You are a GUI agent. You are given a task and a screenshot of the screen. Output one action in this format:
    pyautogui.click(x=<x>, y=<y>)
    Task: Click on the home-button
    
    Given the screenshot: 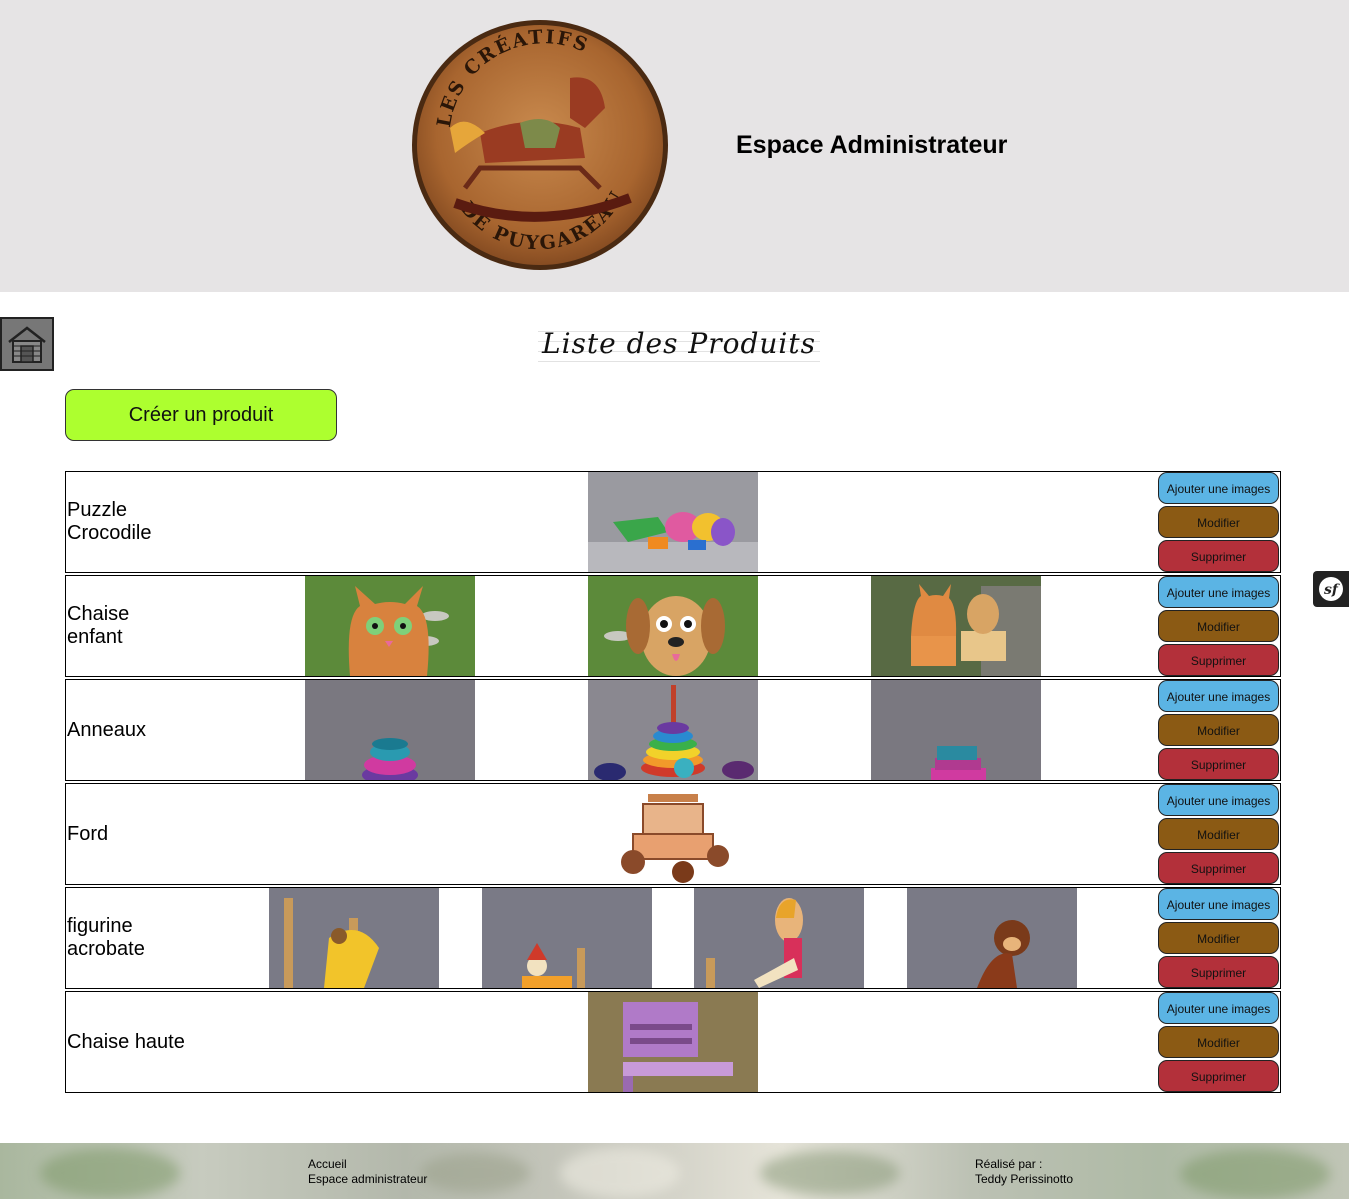 What is the action you would take?
    pyautogui.click(x=27, y=344)
    